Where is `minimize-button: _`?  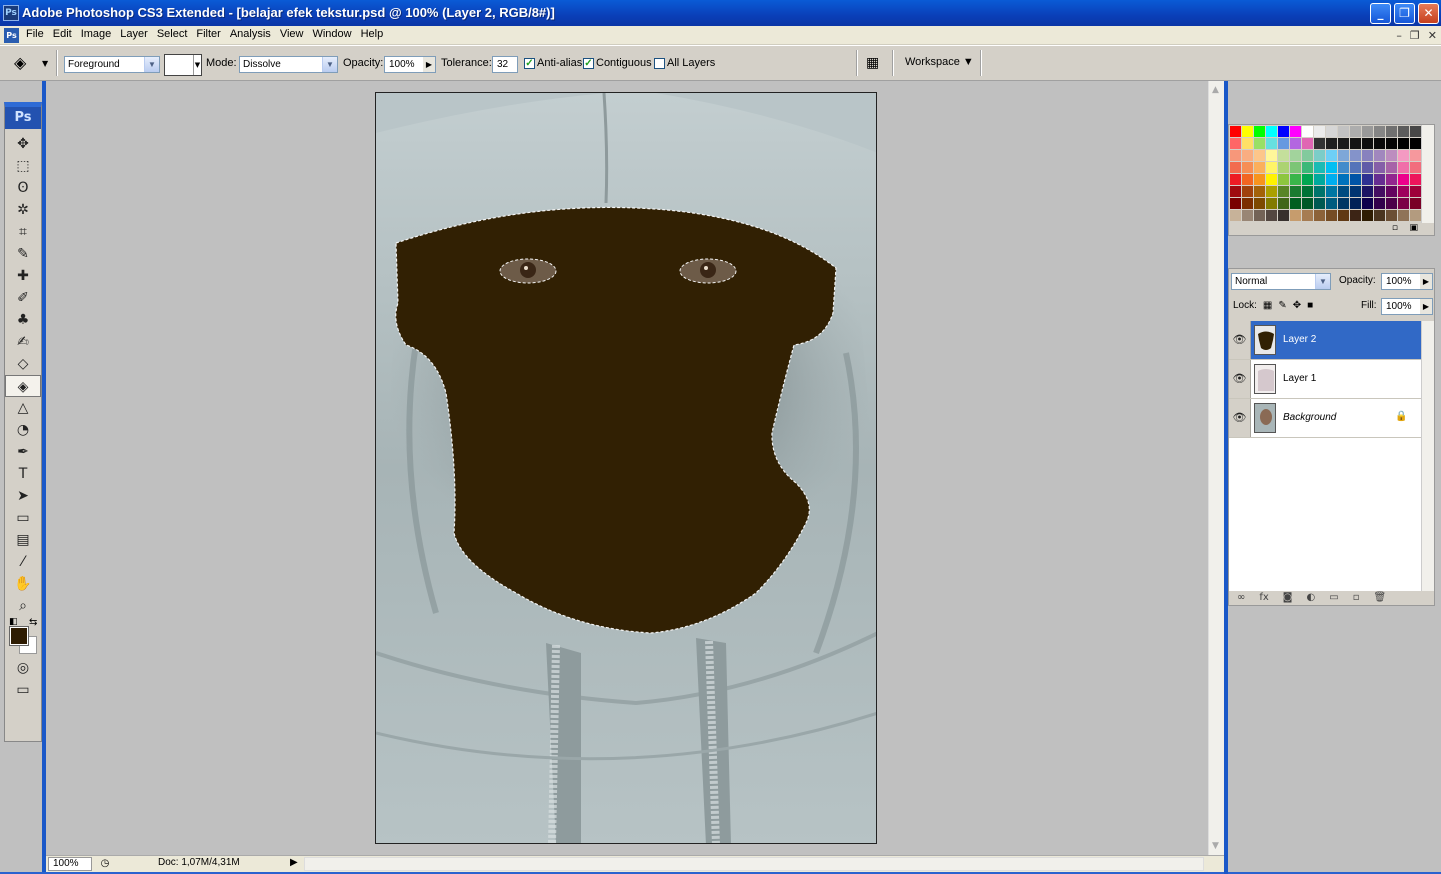
minimize-button: _ is located at coordinates (1380, 13).